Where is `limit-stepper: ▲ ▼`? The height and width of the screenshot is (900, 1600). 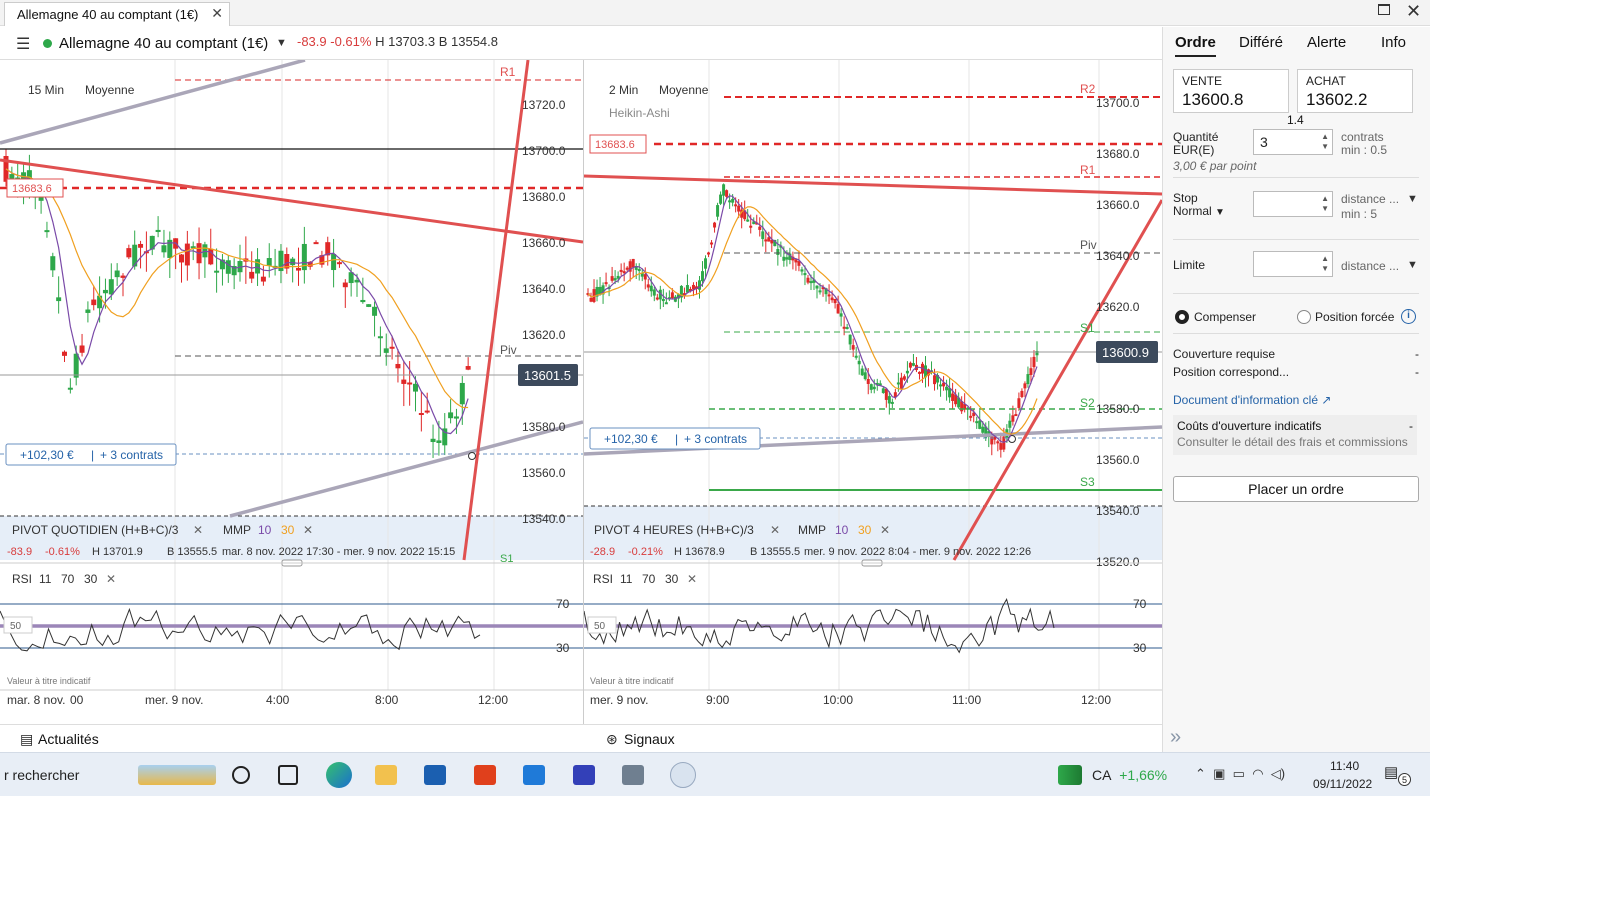
limit-stepper: ▲ ▼ is located at coordinates (1325, 264).